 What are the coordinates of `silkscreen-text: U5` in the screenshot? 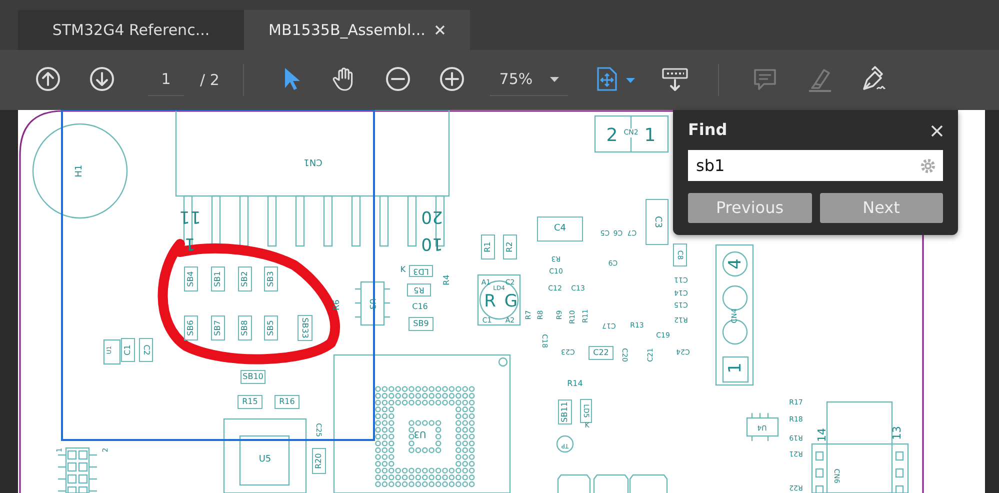 It's located at (265, 460).